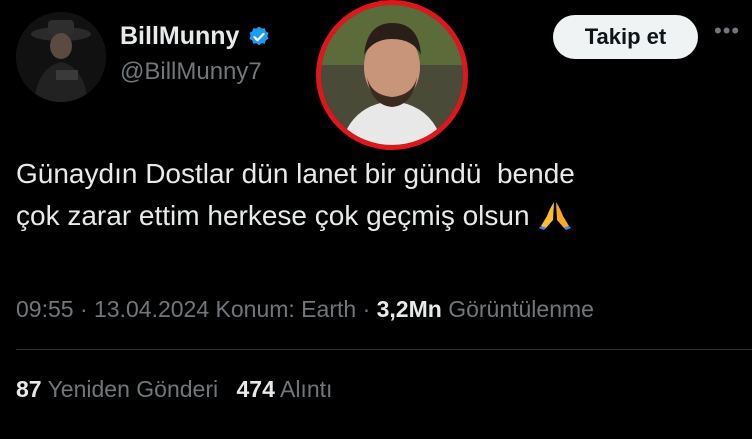  Describe the element at coordinates (521, 309) in the screenshot. I see `views-label: Görüntülenme` at that location.